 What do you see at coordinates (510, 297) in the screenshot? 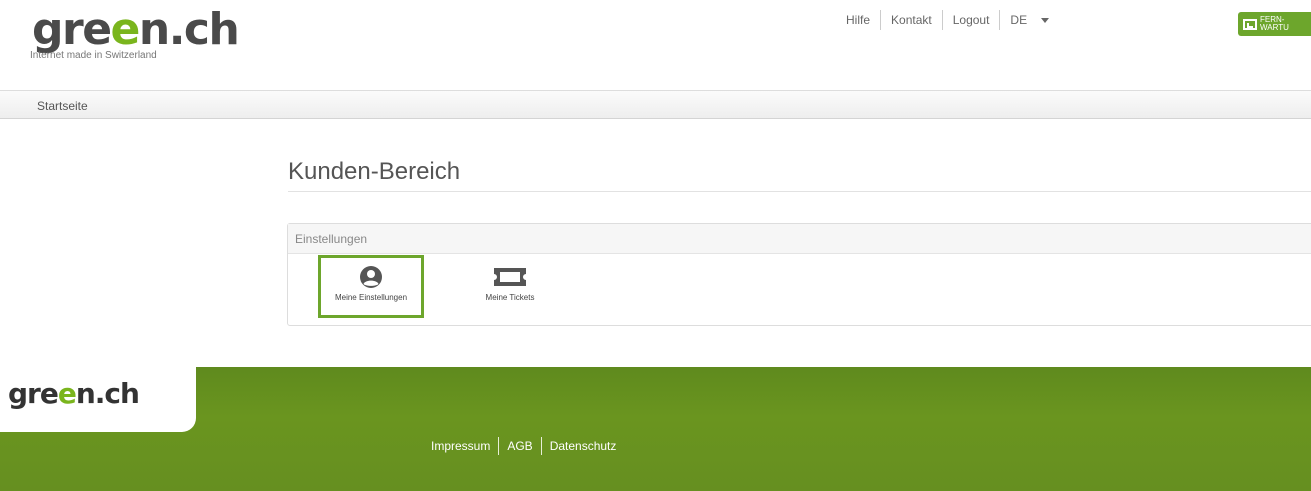
I see `tile-label: Meine Tickets` at bounding box center [510, 297].